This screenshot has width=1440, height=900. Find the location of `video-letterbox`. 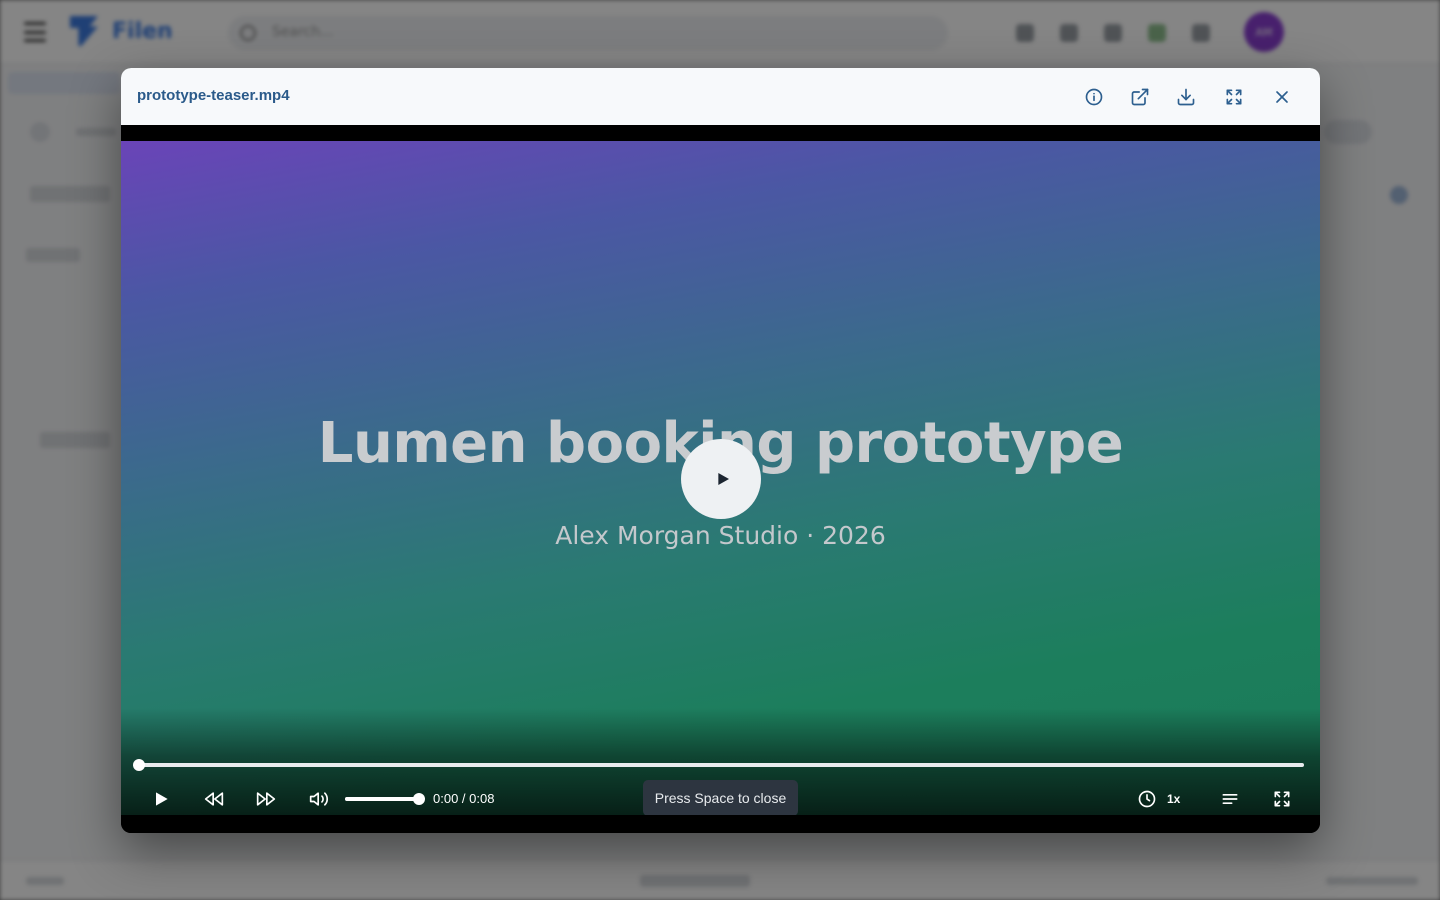

video-letterbox is located at coordinates (720, 824).